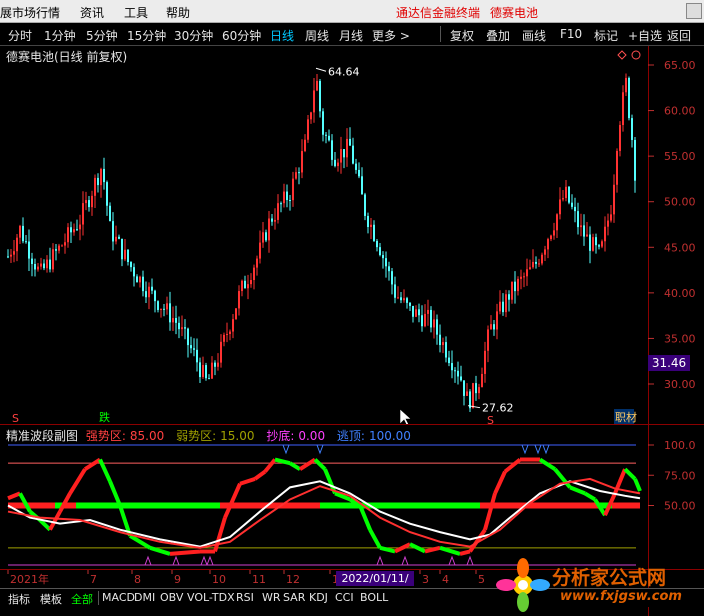 The image size is (704, 616). I want to click on period-15min: 15分钟, so click(146, 35).